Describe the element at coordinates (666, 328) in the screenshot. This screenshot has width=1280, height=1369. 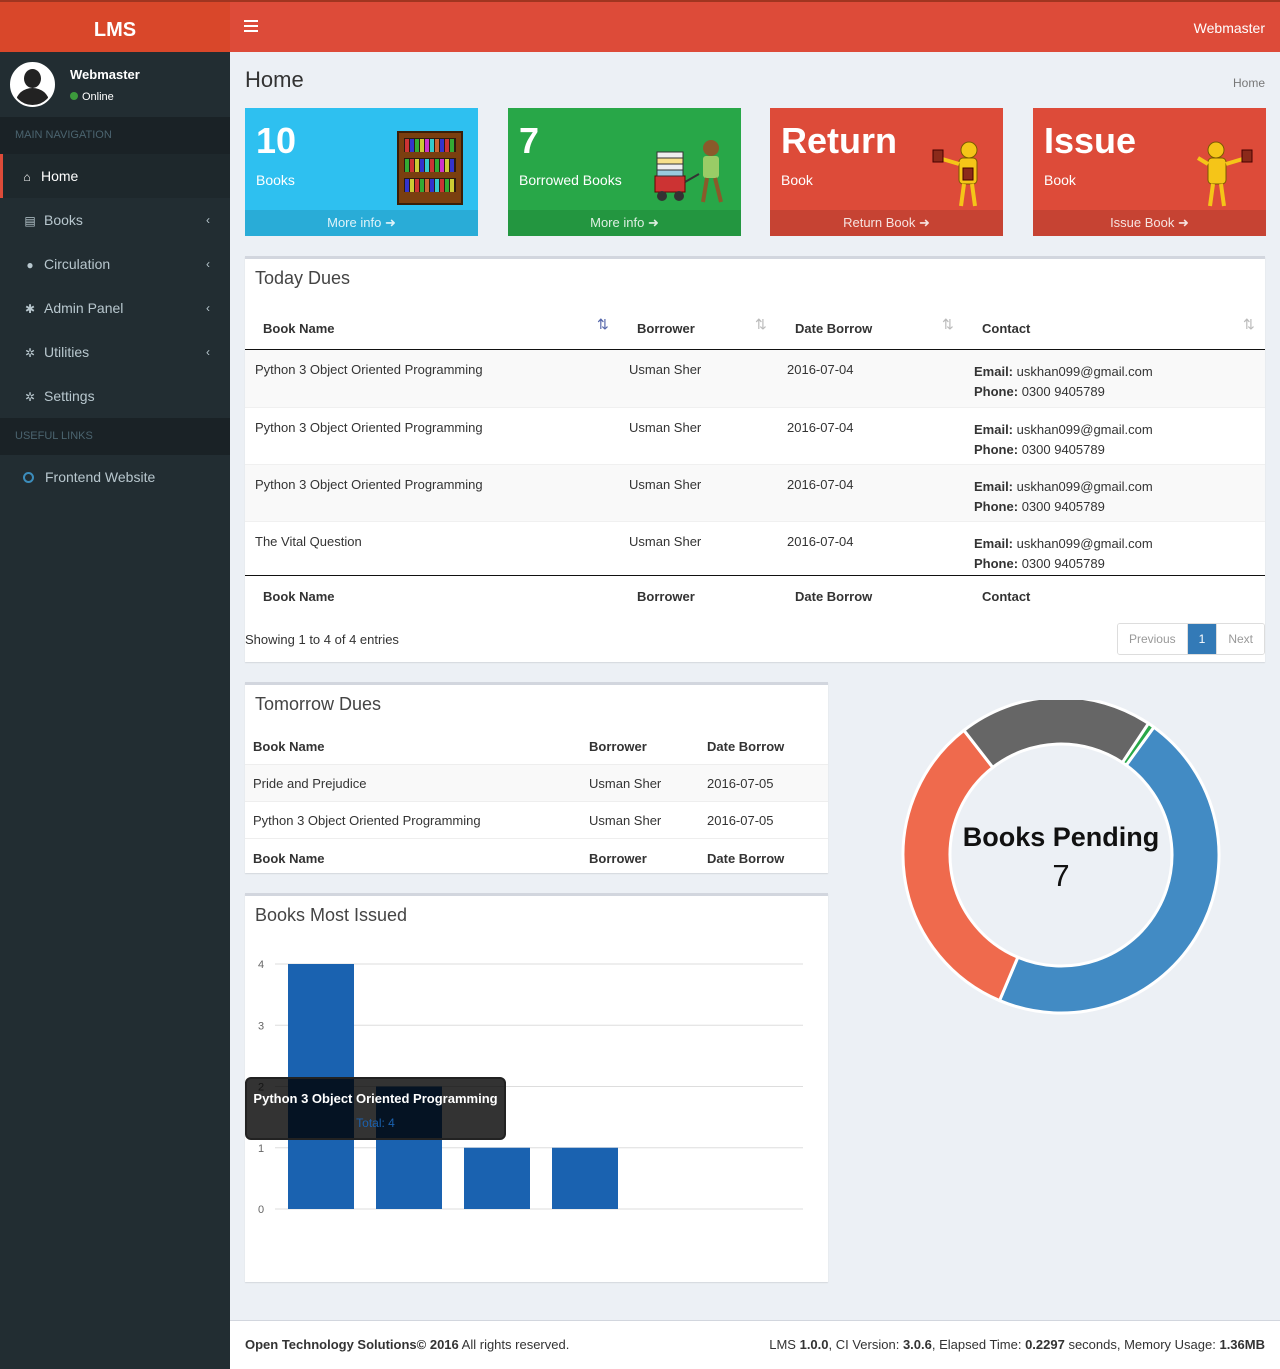
I see `column-header-borrower: Borrower` at that location.